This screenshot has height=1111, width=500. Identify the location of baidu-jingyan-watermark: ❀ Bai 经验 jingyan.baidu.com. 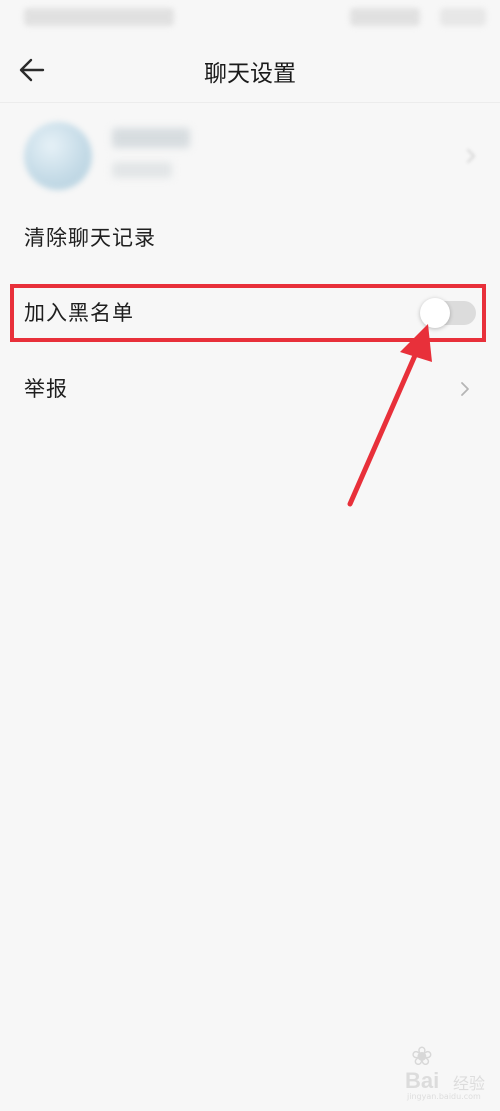
(451, 1071).